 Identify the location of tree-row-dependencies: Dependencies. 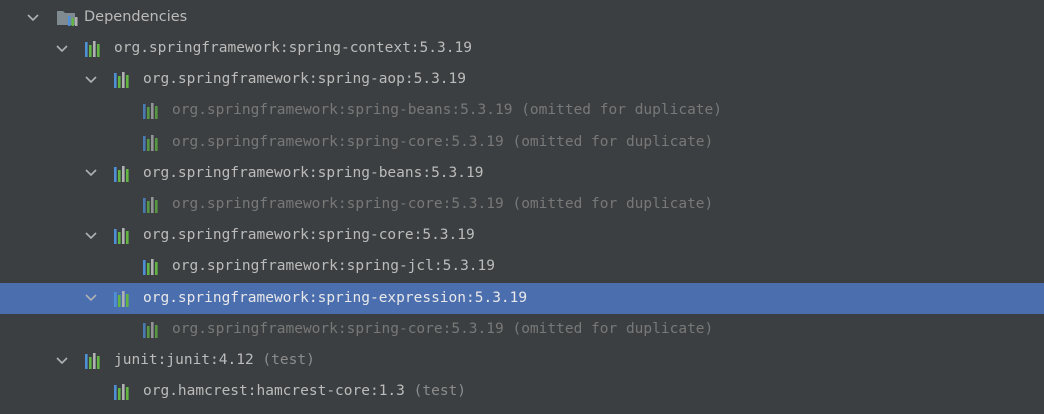
(522, 17).